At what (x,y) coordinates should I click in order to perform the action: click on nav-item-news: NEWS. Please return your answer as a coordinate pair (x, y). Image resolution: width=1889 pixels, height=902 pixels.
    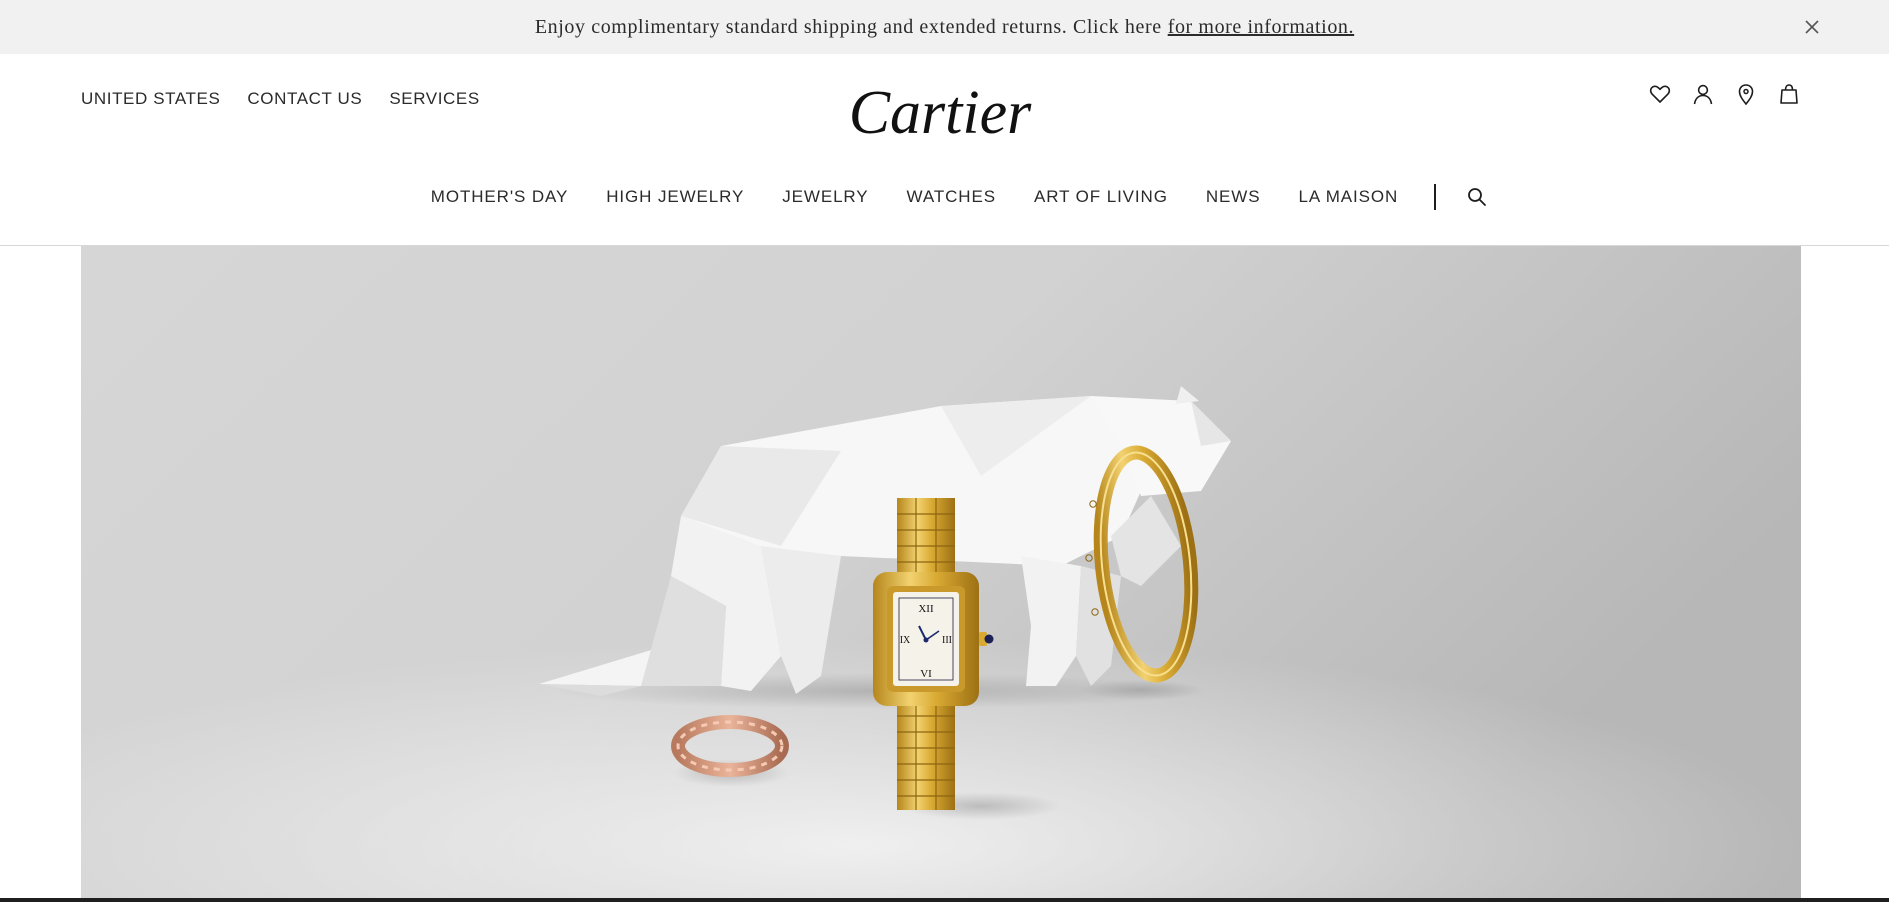
    Looking at the image, I should click on (1233, 197).